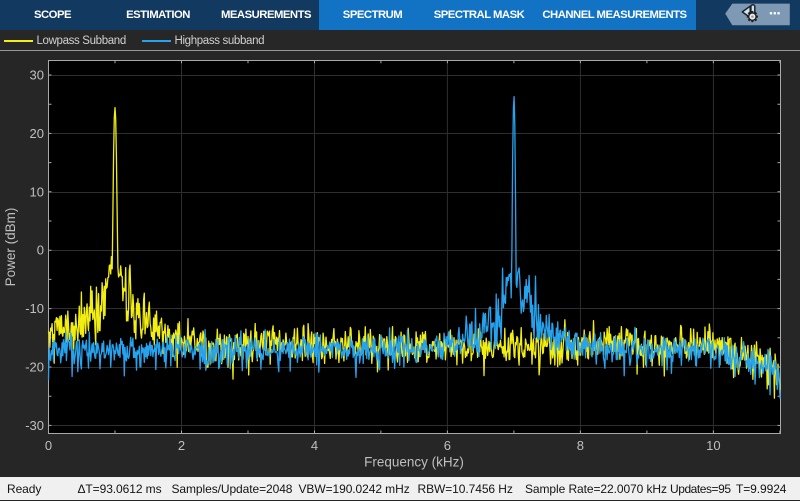  I want to click on svg-text: Frequency (kHz), so click(414, 462).